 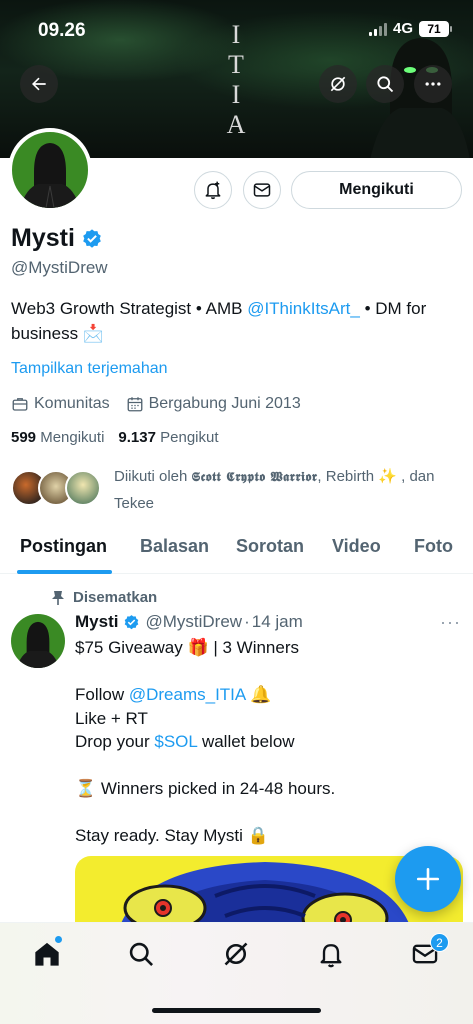 I want to click on plus-icon, so click(x=428, y=879).